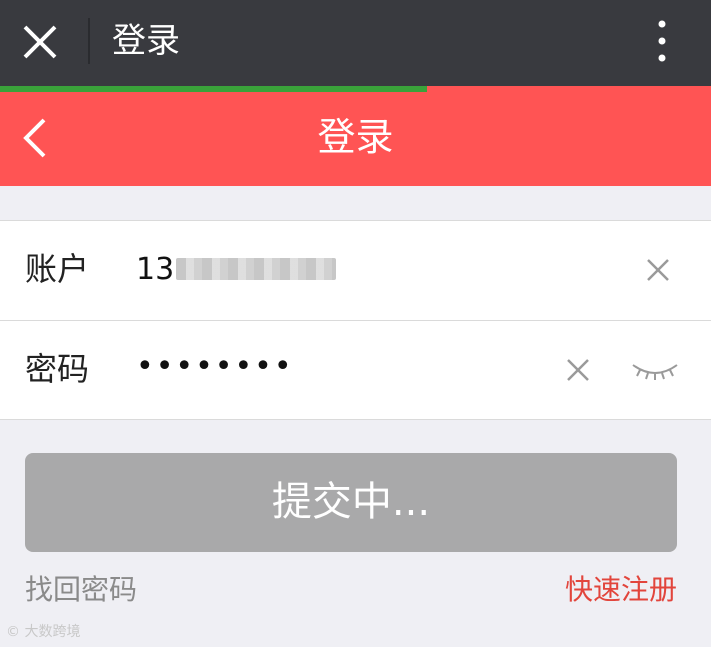 This screenshot has width=711, height=647. I want to click on page-title: 登录, so click(355, 137).